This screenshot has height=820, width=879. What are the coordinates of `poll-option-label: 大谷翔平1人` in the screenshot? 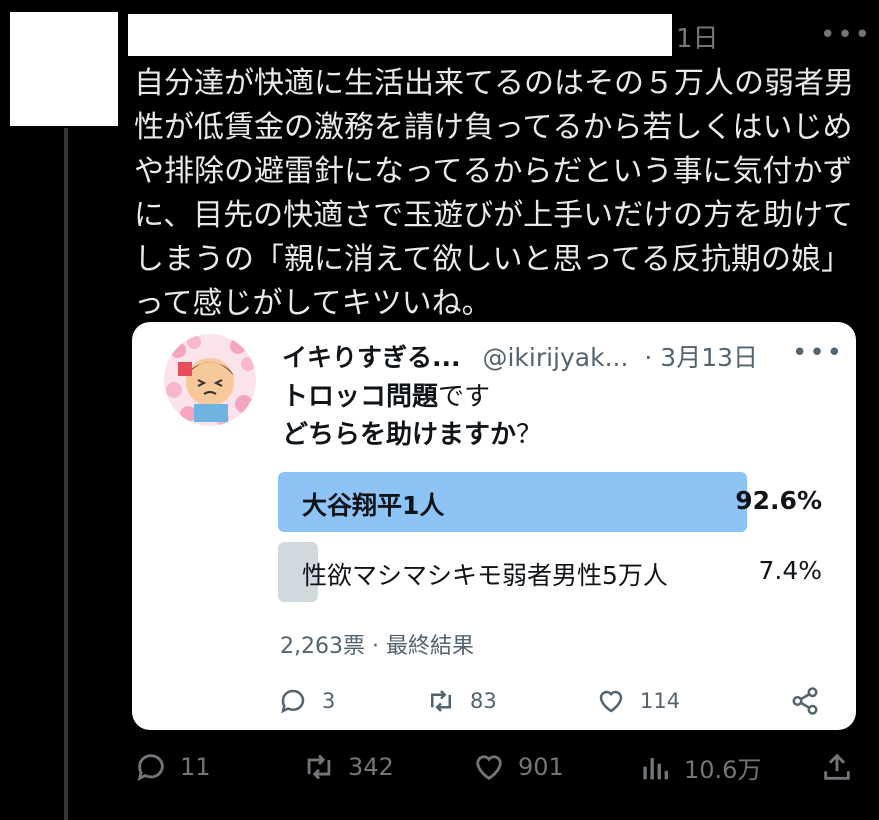 It's located at (373, 505).